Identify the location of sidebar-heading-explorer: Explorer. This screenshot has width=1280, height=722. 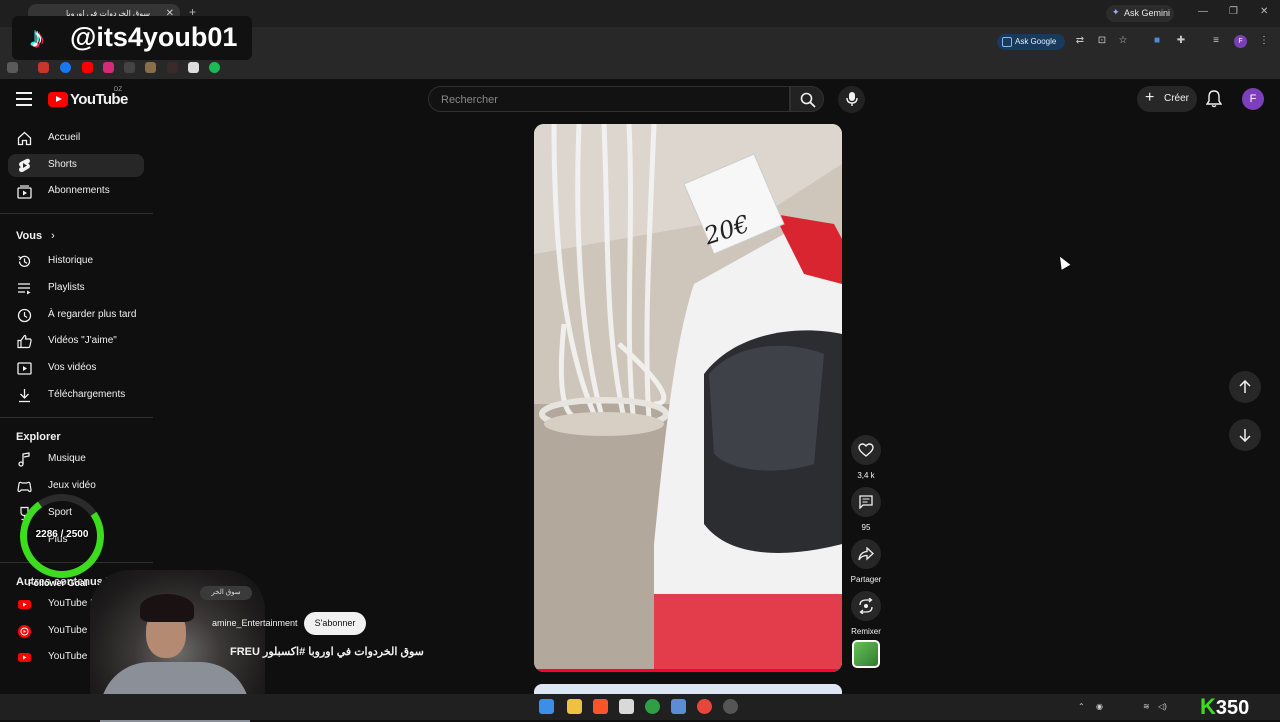
(38, 437).